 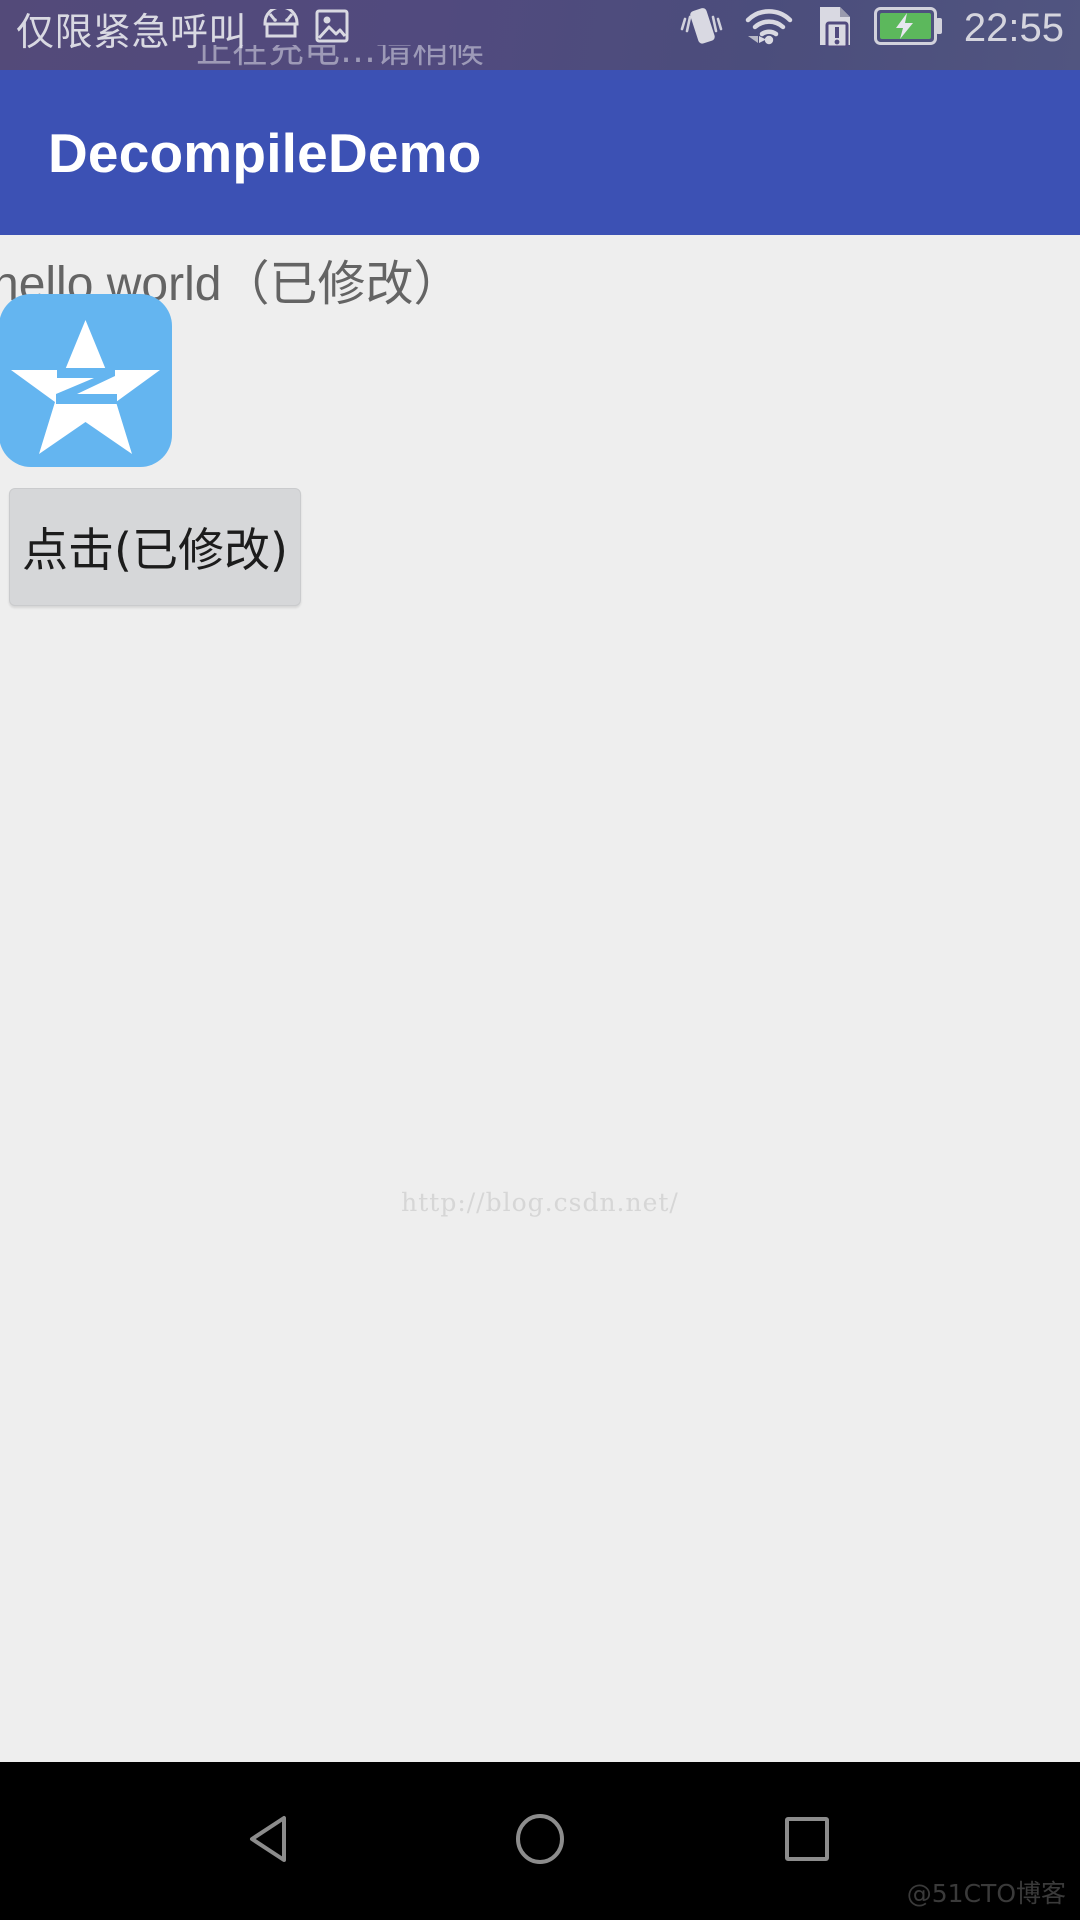 What do you see at coordinates (702, 28) in the screenshot?
I see `vibrate-icon` at bounding box center [702, 28].